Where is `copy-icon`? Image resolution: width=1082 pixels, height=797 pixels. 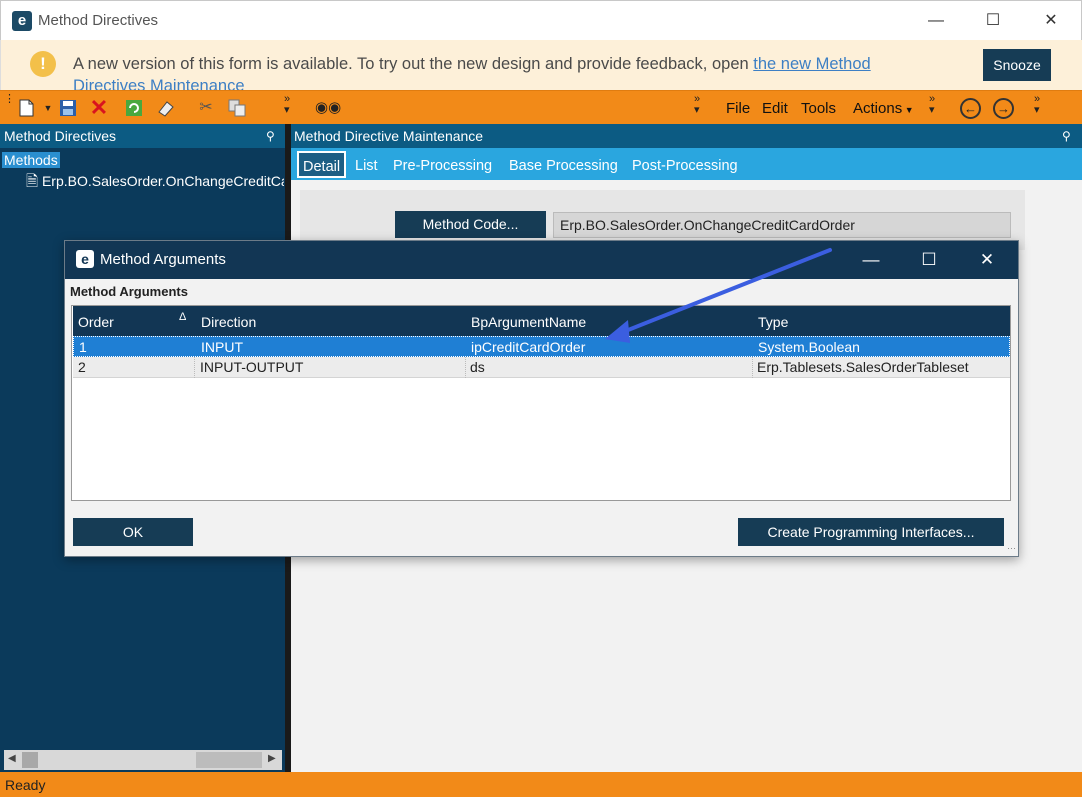
copy-icon is located at coordinates (237, 108).